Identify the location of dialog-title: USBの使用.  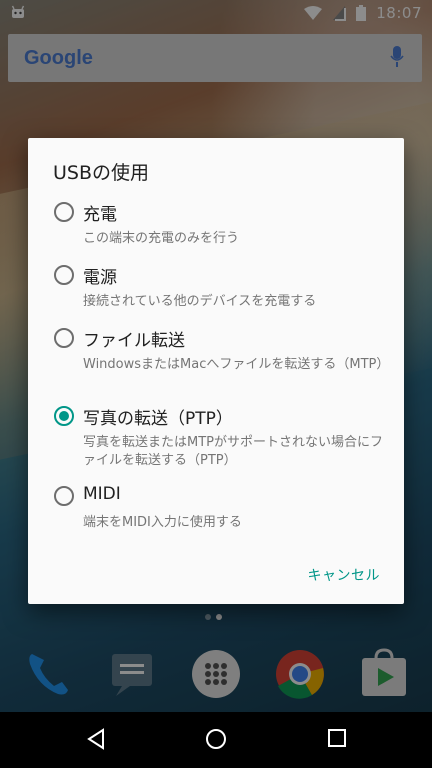
(101, 173).